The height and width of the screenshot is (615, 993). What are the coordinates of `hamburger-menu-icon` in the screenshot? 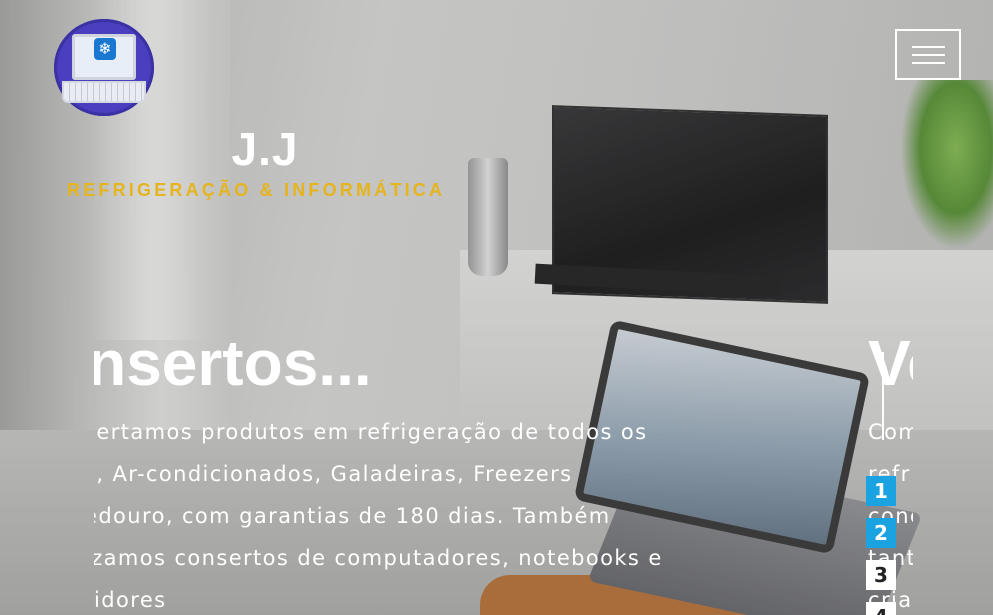 It's located at (928, 54).